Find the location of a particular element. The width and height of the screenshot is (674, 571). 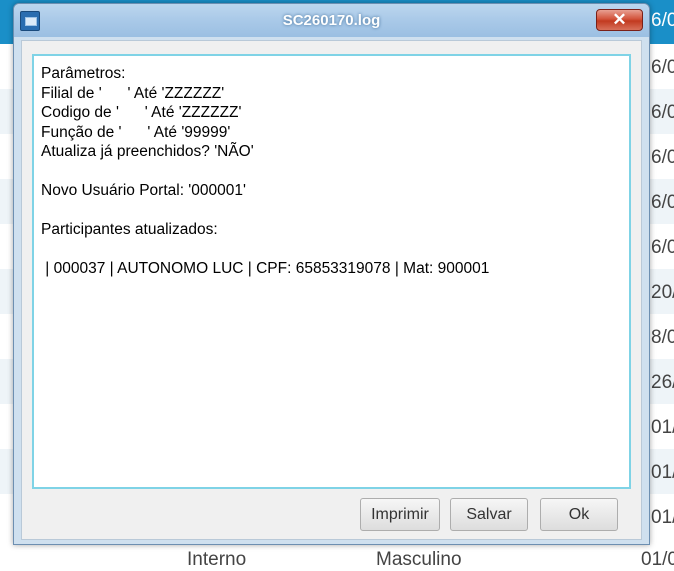

log-line: Participantes atualizados: is located at coordinates (129, 229).